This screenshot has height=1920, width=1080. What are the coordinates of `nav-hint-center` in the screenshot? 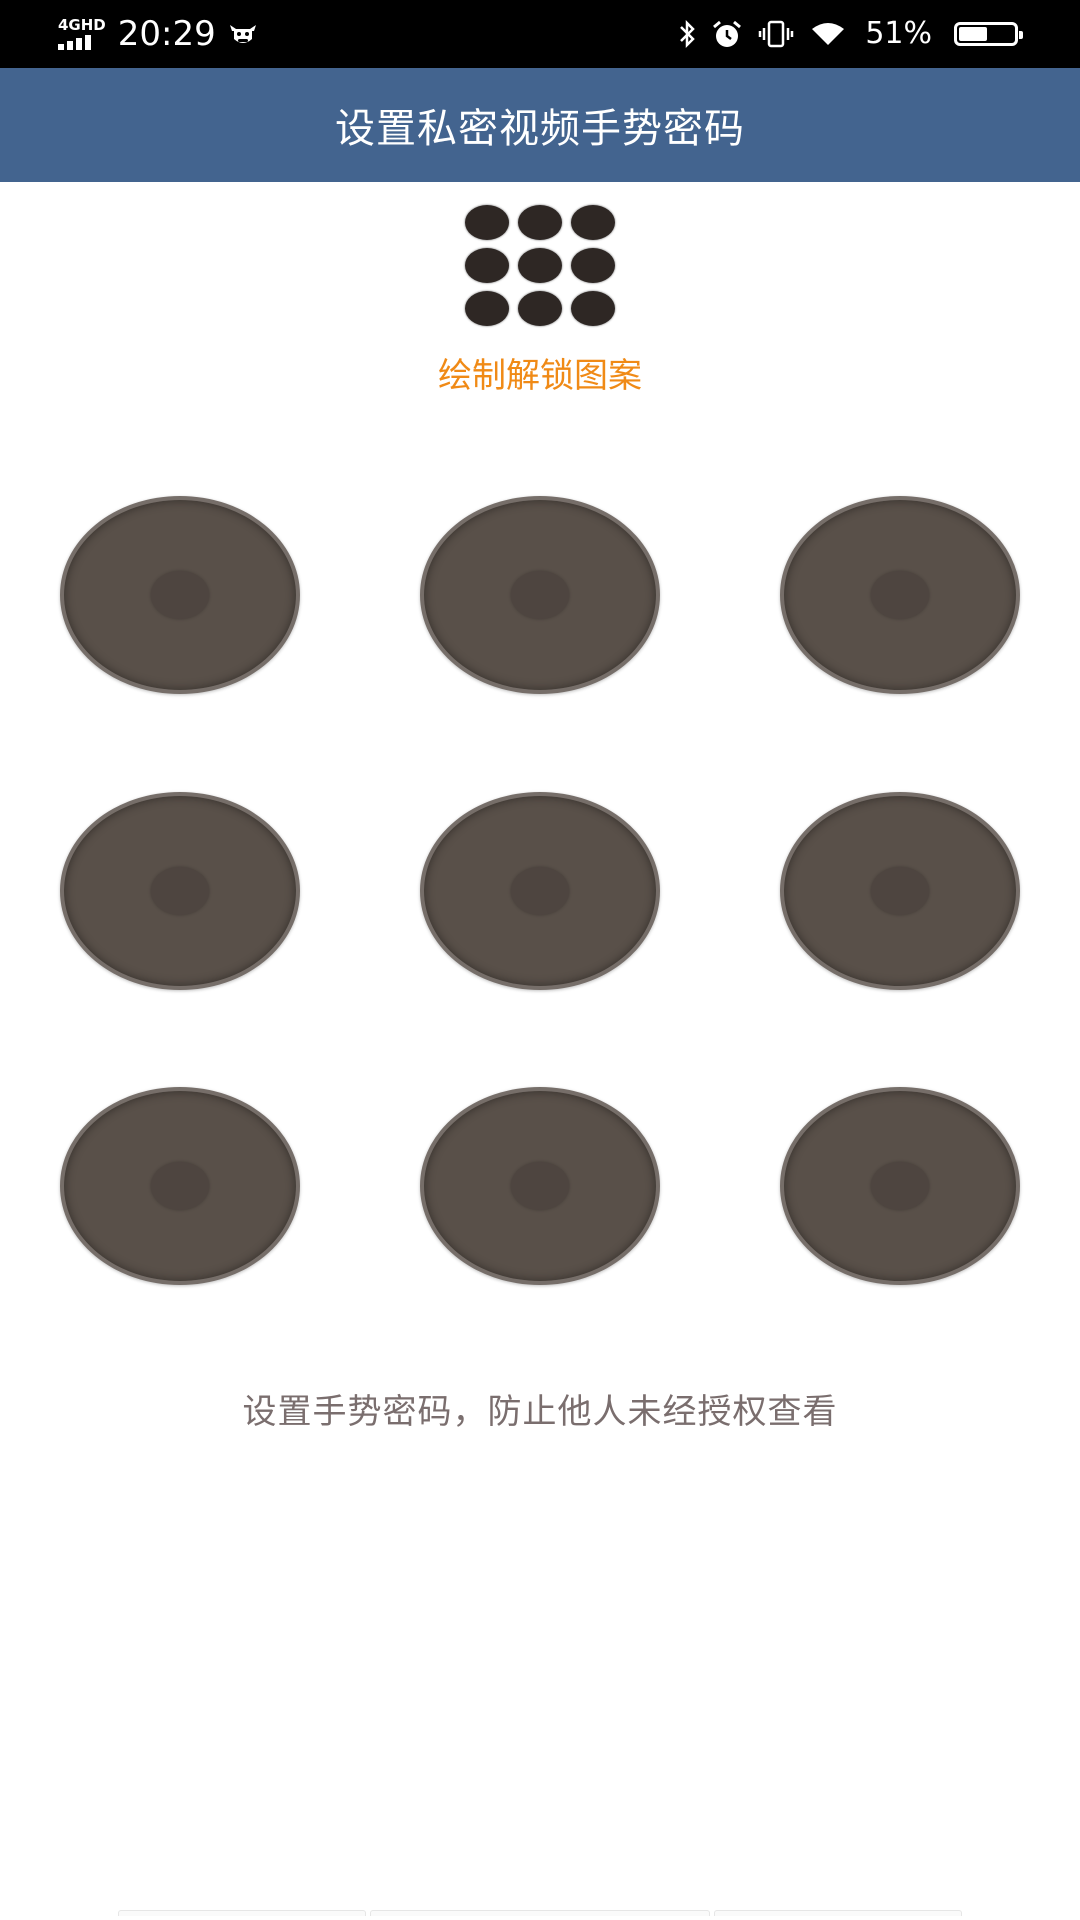 It's located at (540, 1913).